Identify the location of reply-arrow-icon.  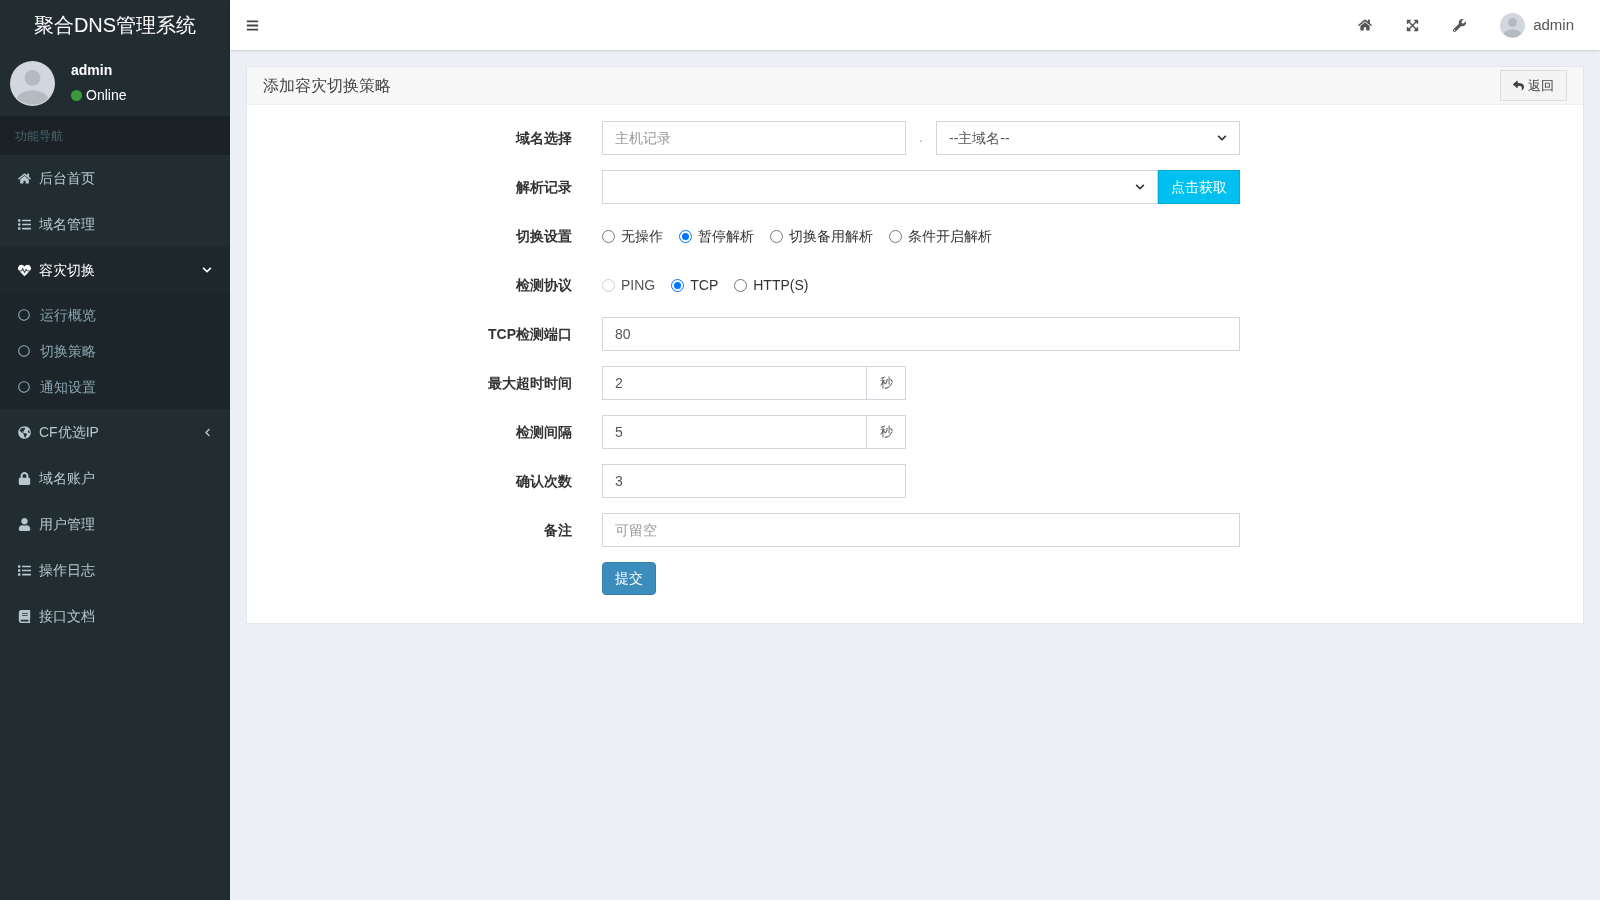
(1518, 85).